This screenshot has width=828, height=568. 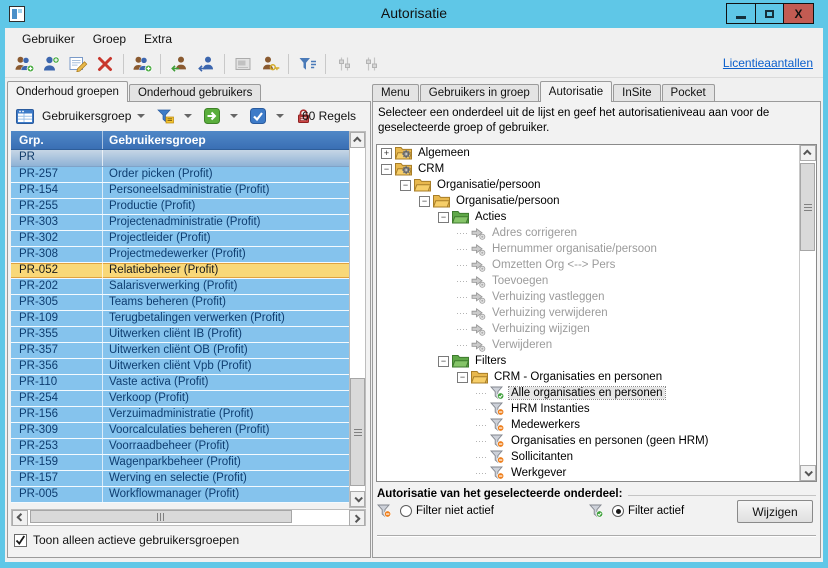 What do you see at coordinates (180, 495) in the screenshot?
I see `table-row: PR-005 Workflowmanager (Profit)` at bounding box center [180, 495].